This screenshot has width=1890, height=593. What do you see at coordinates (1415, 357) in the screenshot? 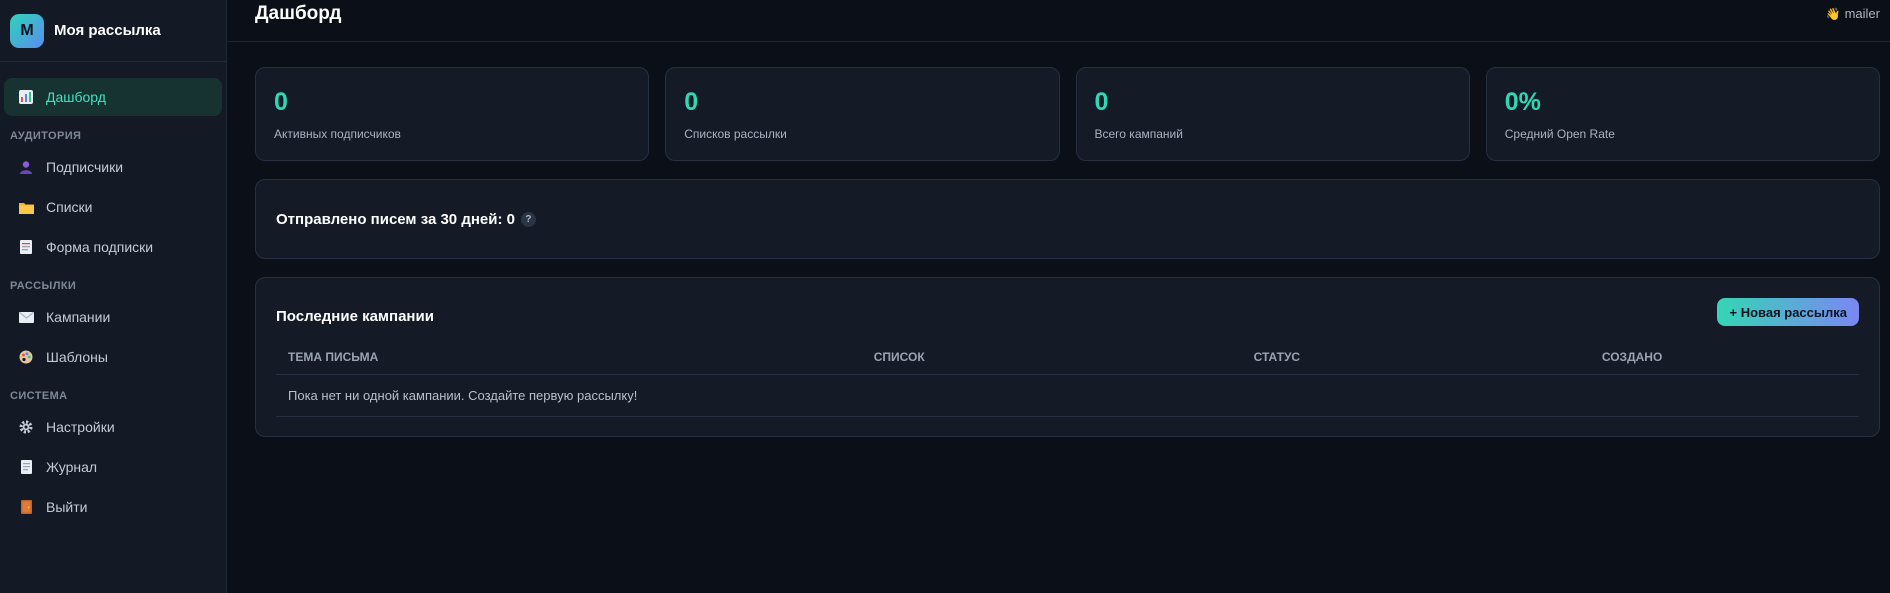
I see `column-header-status: Статус` at bounding box center [1415, 357].